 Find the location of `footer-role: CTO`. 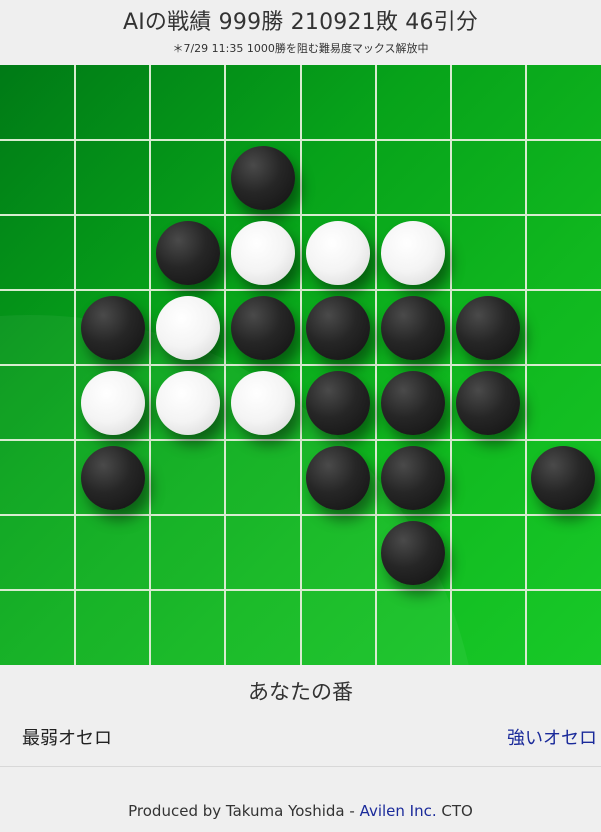

footer-role: CTO is located at coordinates (454, 811).